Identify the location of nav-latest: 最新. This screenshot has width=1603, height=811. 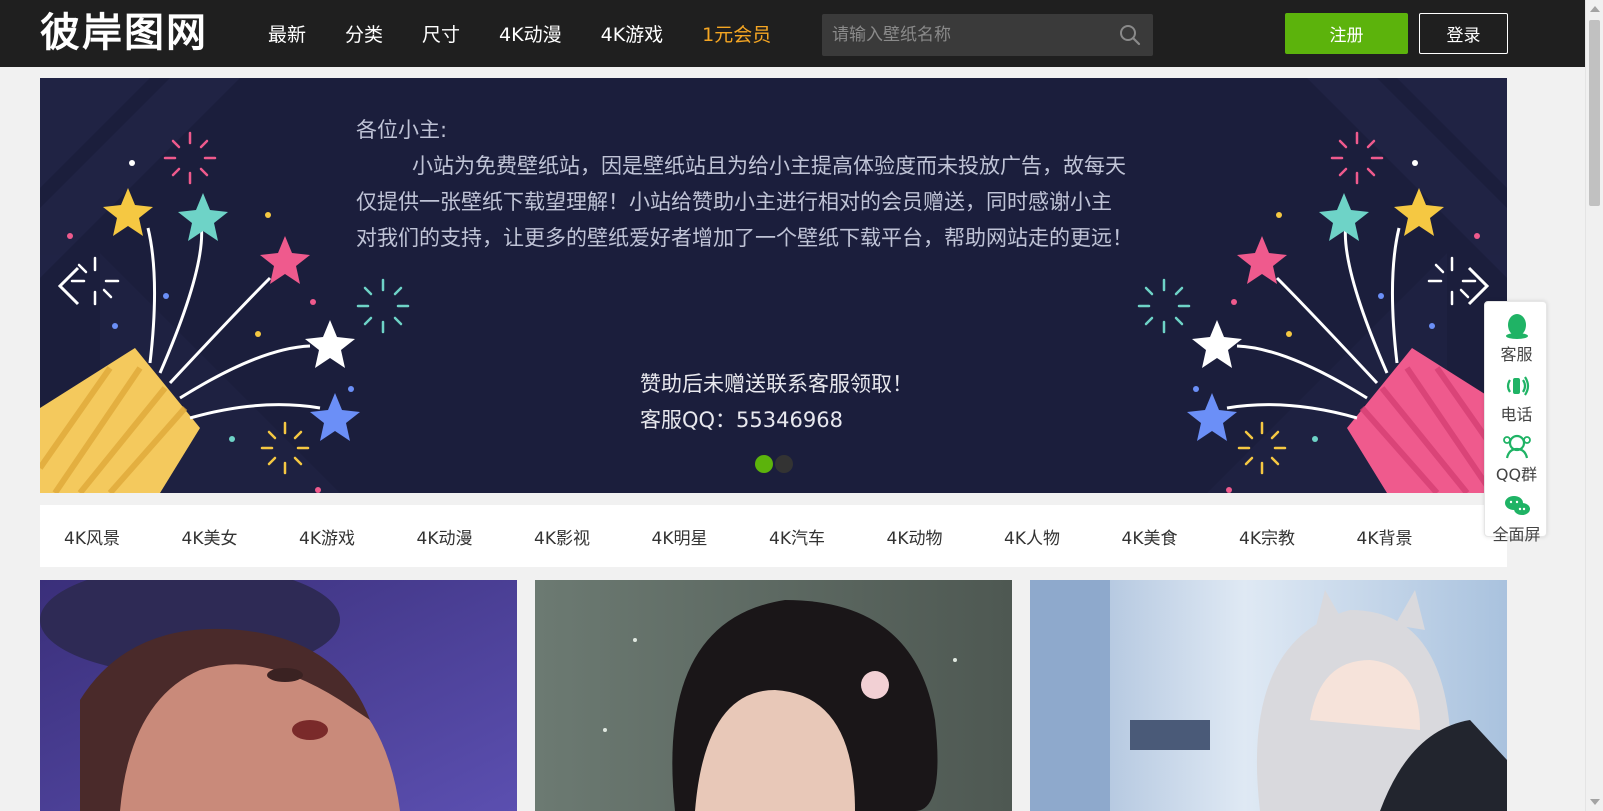
(287, 33).